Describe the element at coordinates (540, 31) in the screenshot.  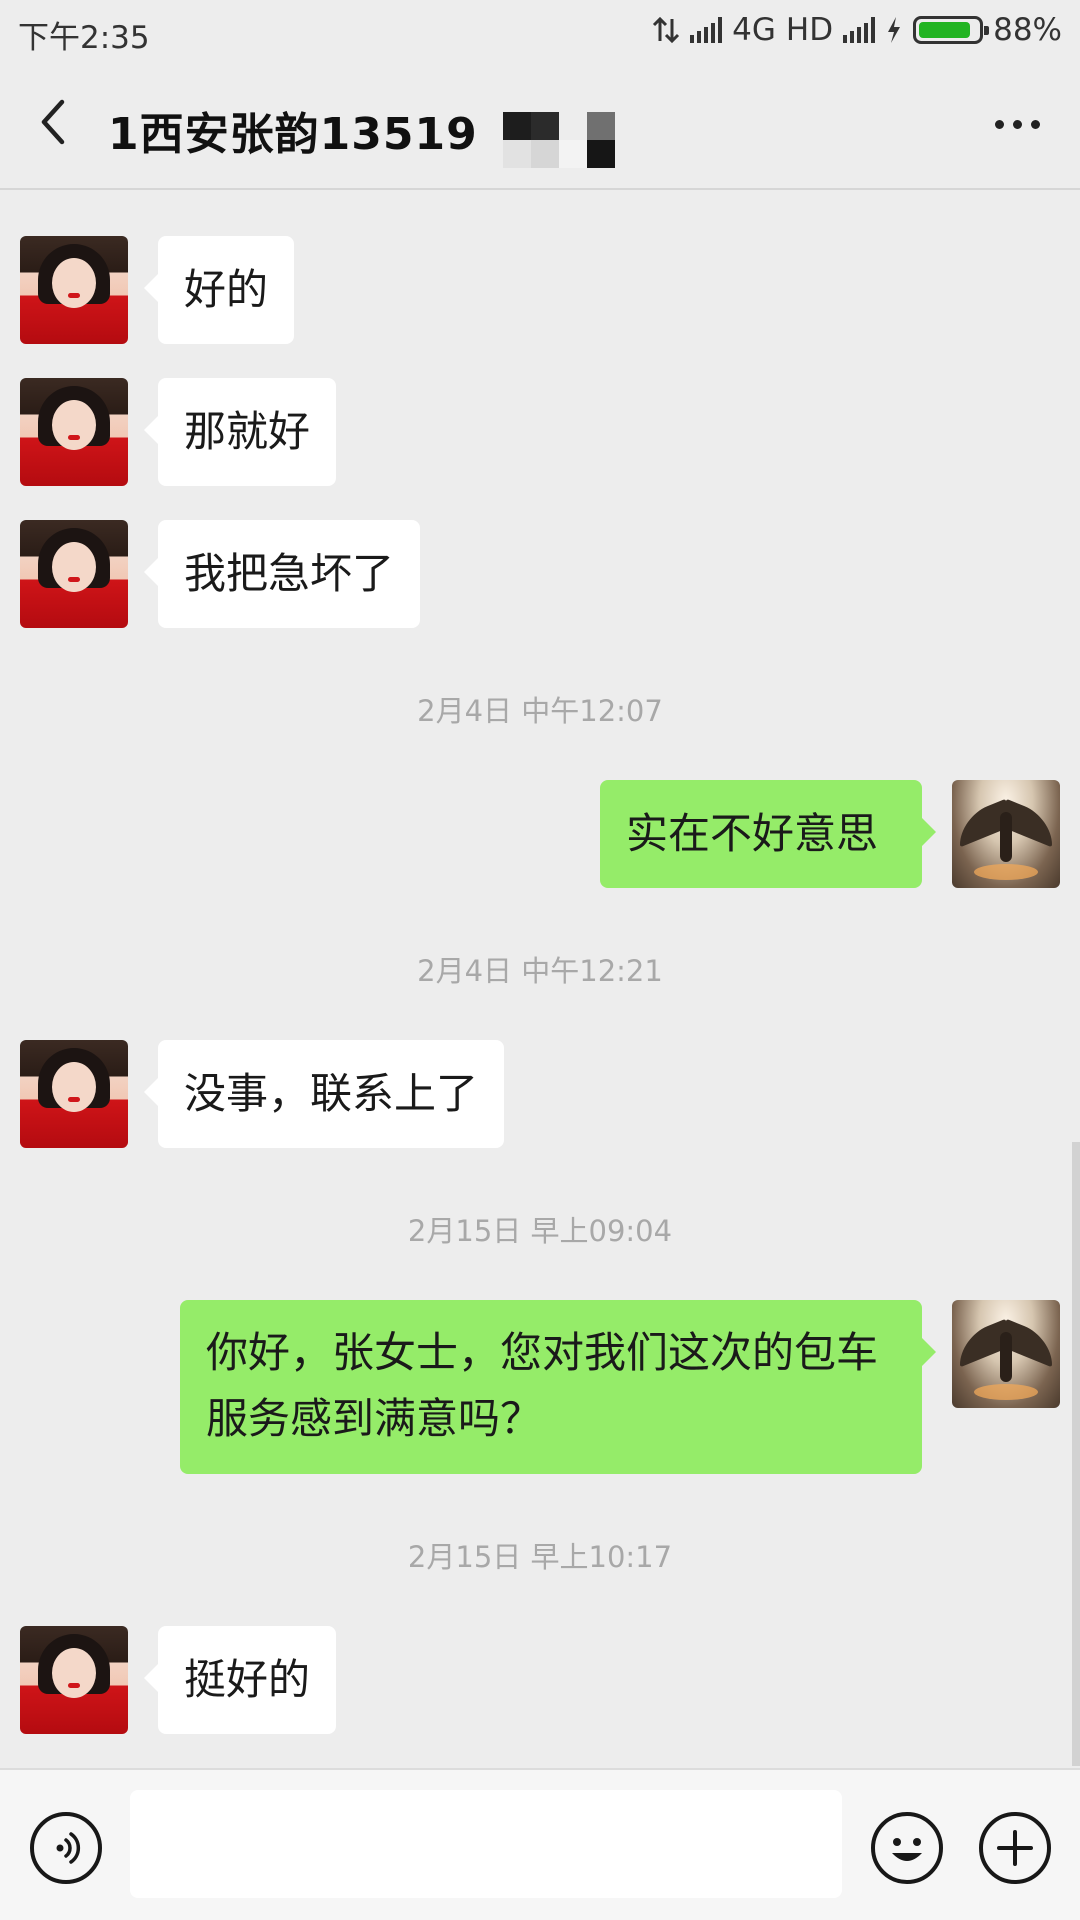
I see `status-bar: 下午2:35 4G HD 88%` at that location.